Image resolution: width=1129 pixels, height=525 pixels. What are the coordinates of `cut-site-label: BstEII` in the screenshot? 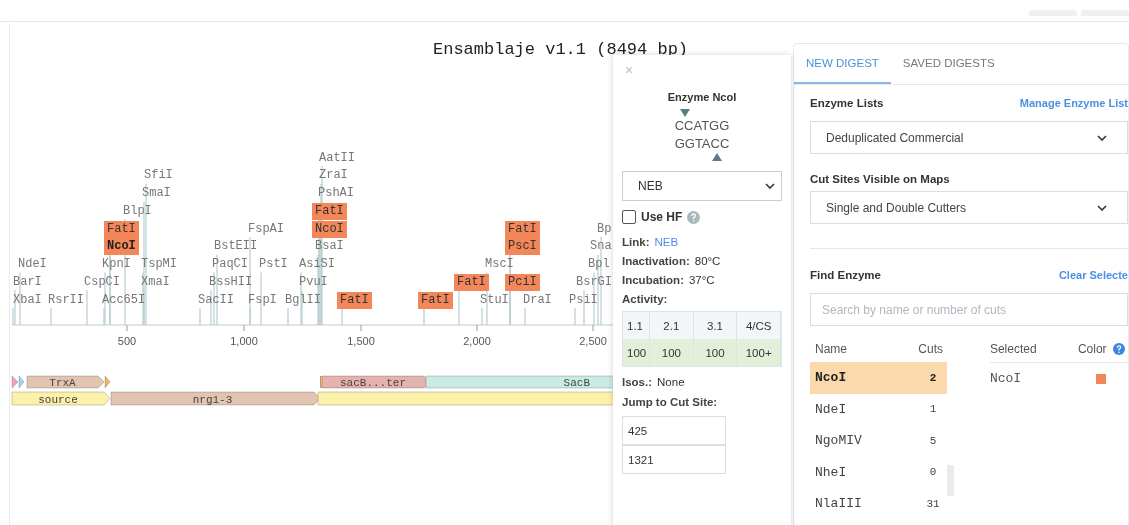 It's located at (236, 247).